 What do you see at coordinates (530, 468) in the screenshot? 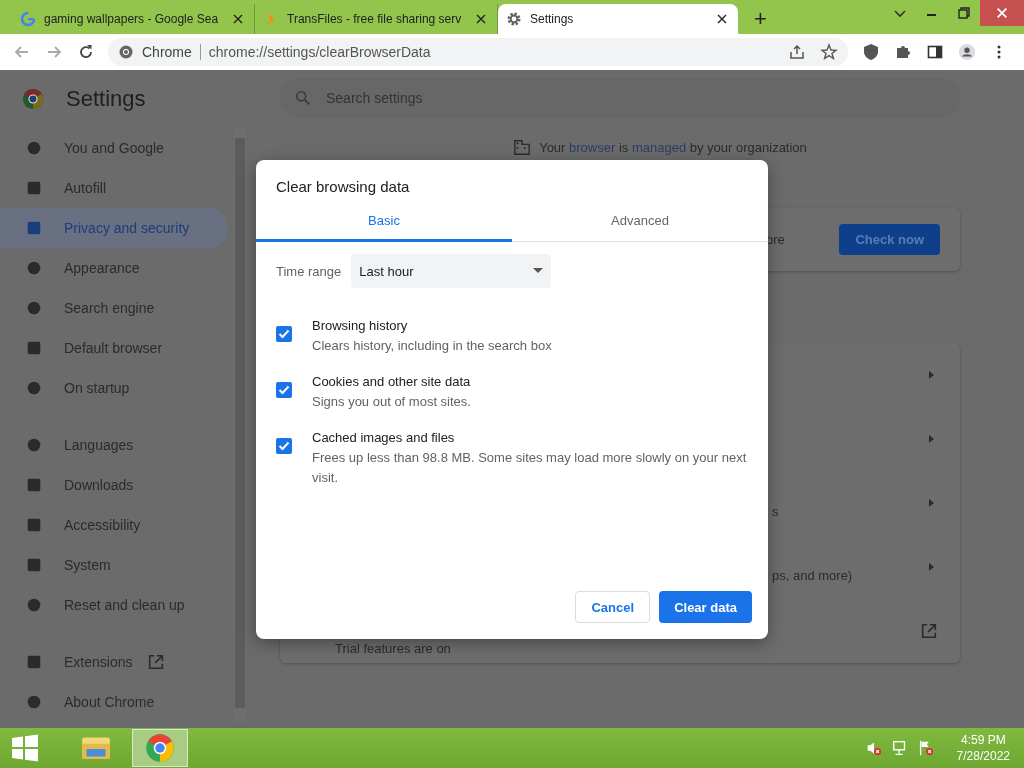
I see `option-description: Frees up less than 98.8 MB. Some sites may load more slowly on your next visit.` at bounding box center [530, 468].